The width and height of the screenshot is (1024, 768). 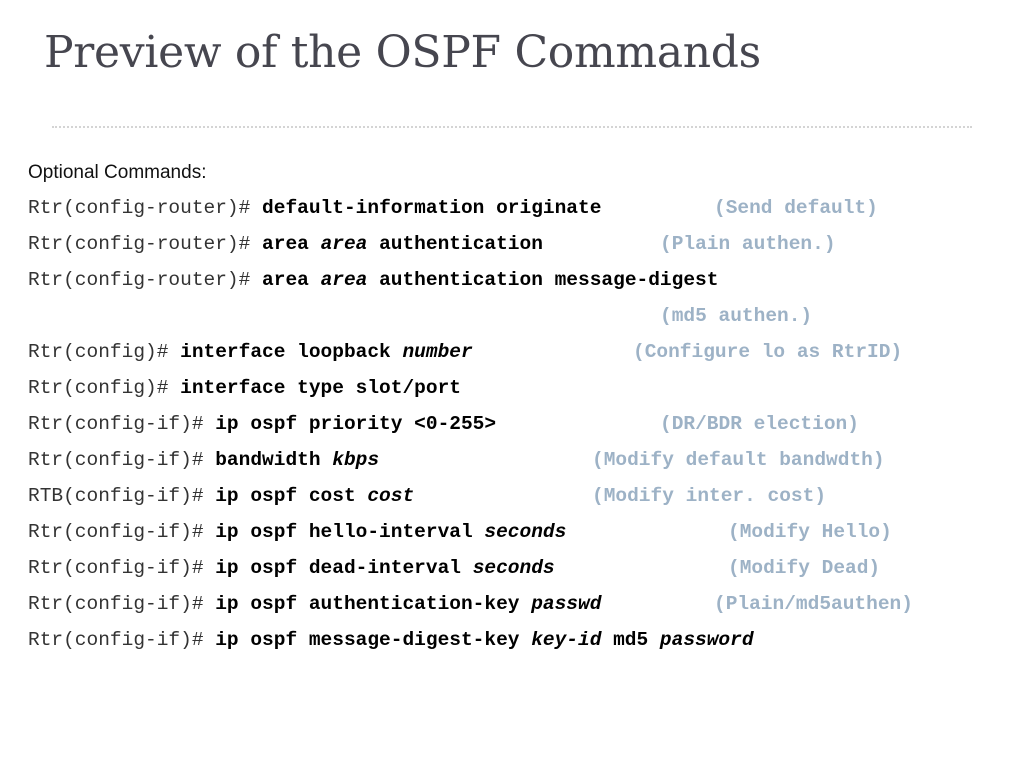 What do you see at coordinates (291, 496) in the screenshot?
I see `command-keyword: ip ospf cost` at bounding box center [291, 496].